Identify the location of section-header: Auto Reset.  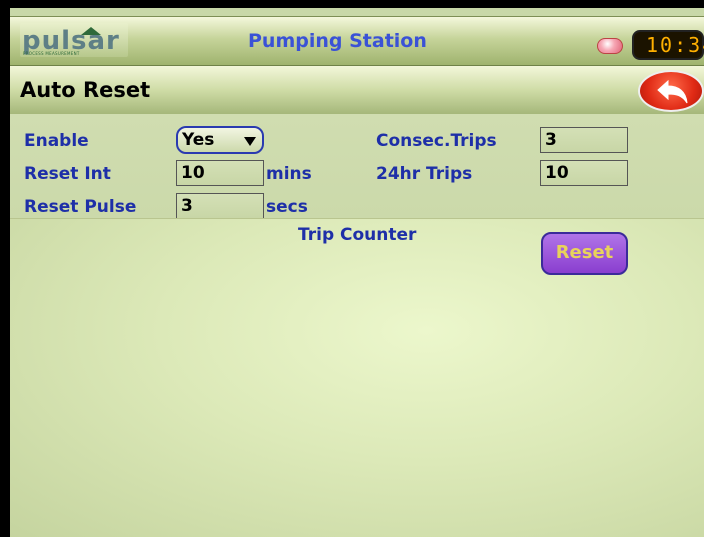
(357, 90).